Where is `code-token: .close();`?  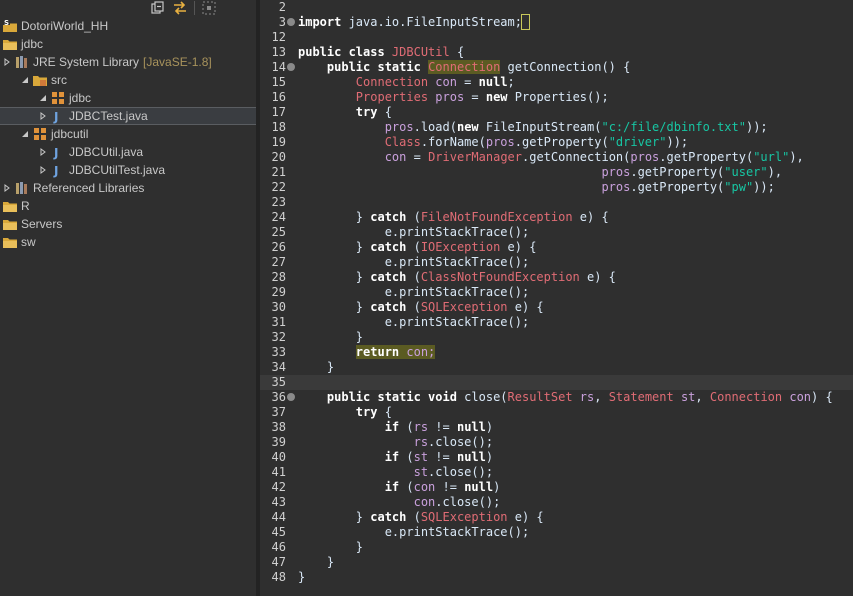 code-token: .close(); is located at coordinates (461, 442).